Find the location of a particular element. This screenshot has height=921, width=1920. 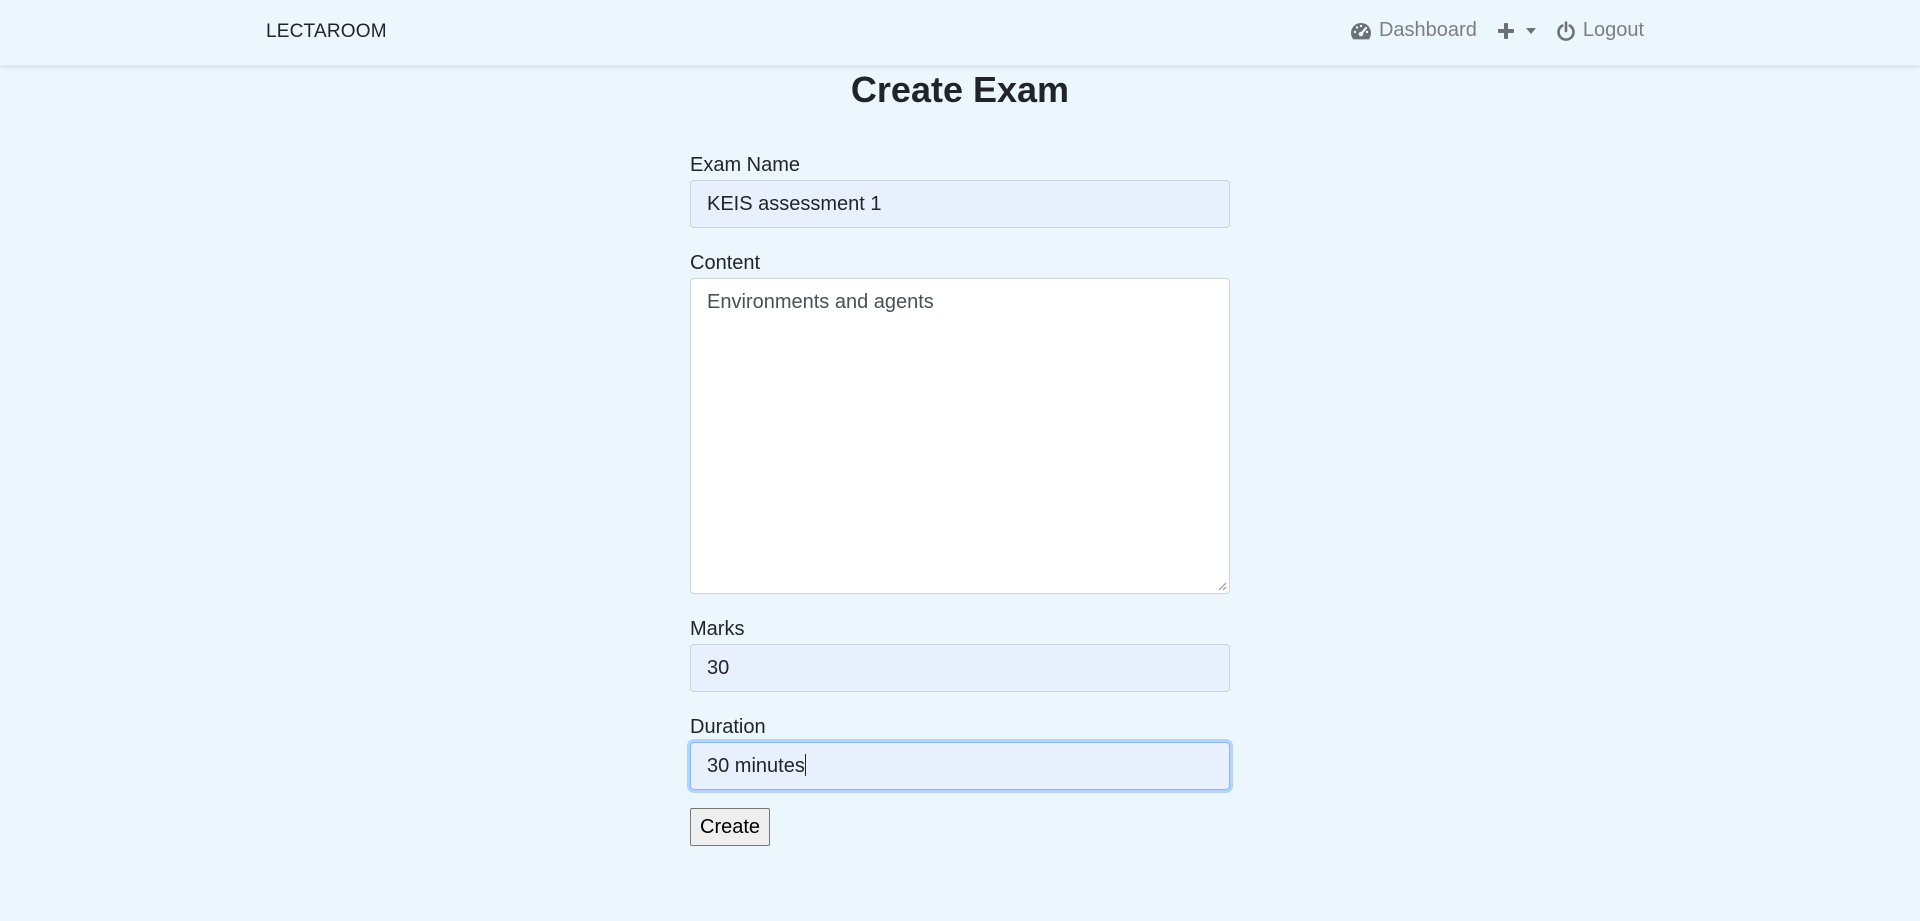

duration-label: Duration is located at coordinates (728, 727).